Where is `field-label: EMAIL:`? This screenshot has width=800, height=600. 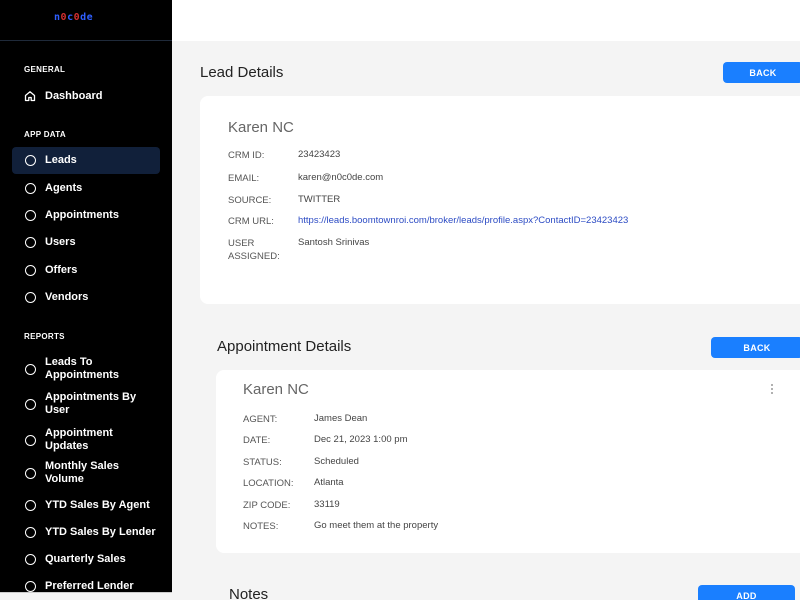 field-label: EMAIL: is located at coordinates (244, 178).